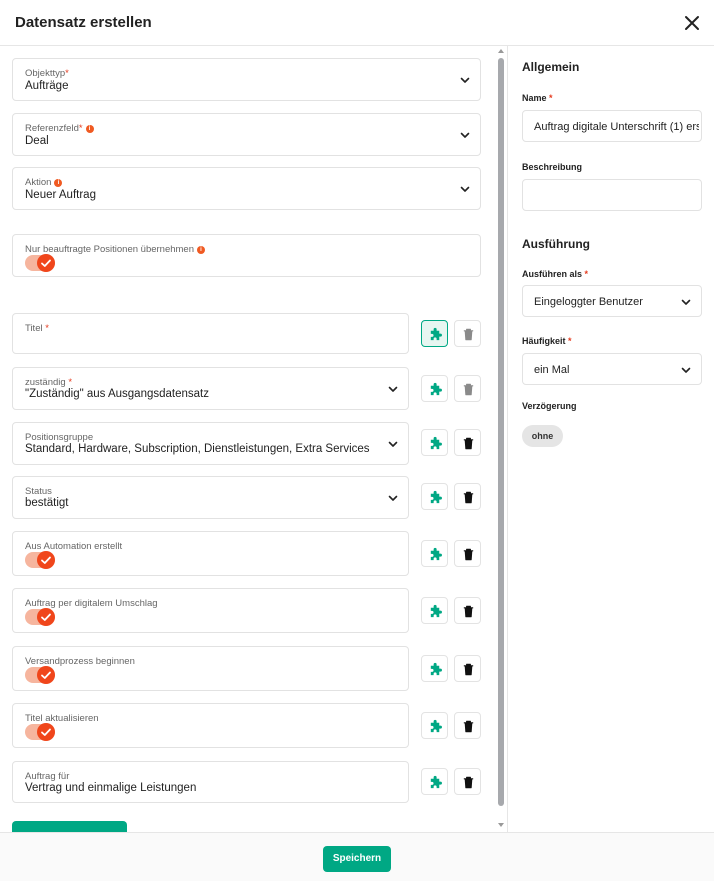  I want to click on scroll-down-icon, so click(501, 825).